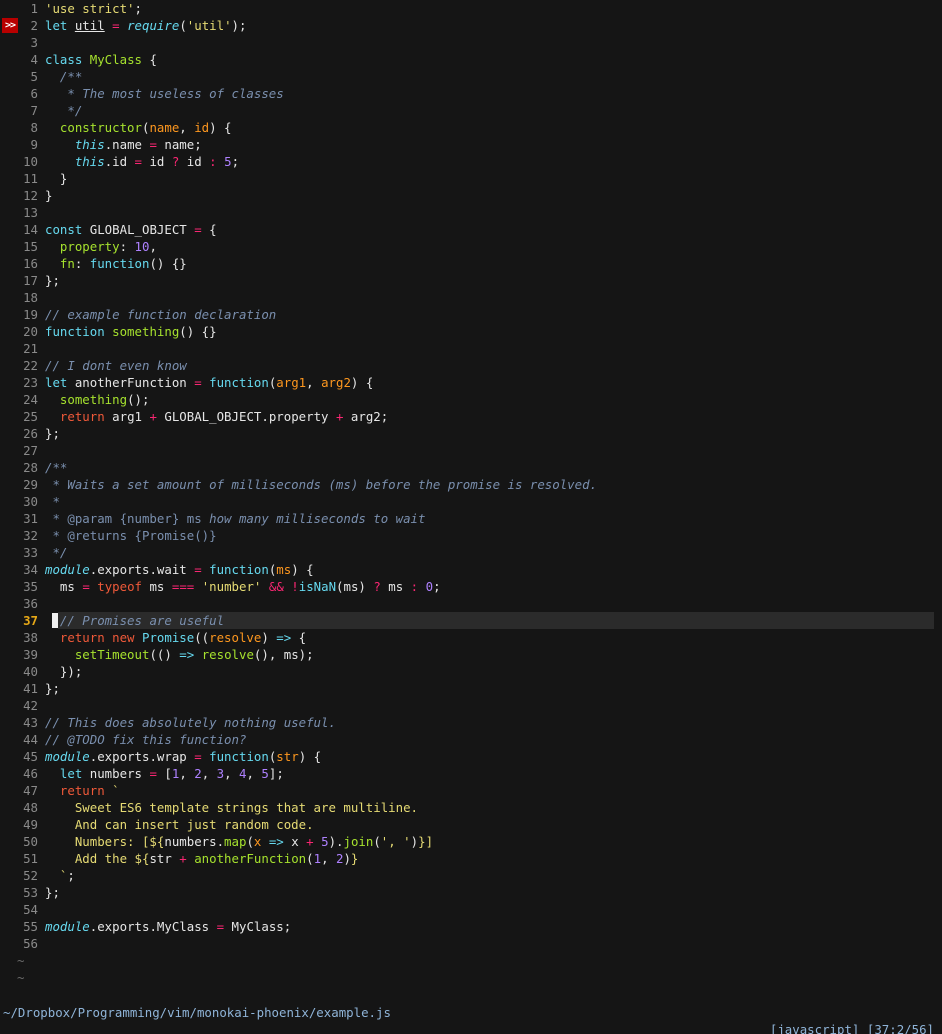 The height and width of the screenshot is (1034, 942). I want to click on code-line: 8 constructor(name, id) {, so click(471, 127).